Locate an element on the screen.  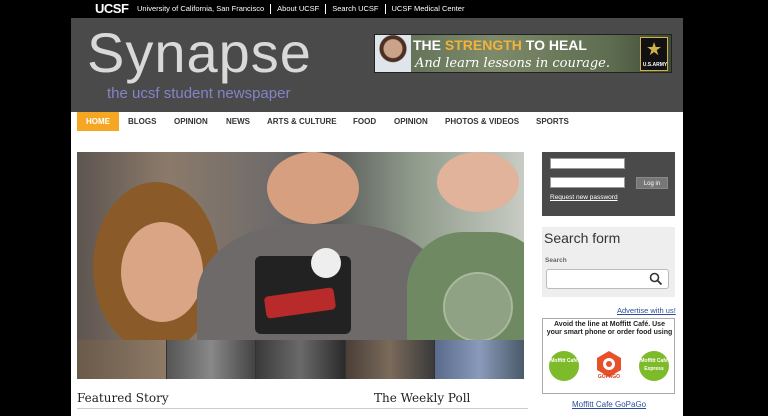
site-slogan: the ucsf student newspaper is located at coordinates (199, 93).